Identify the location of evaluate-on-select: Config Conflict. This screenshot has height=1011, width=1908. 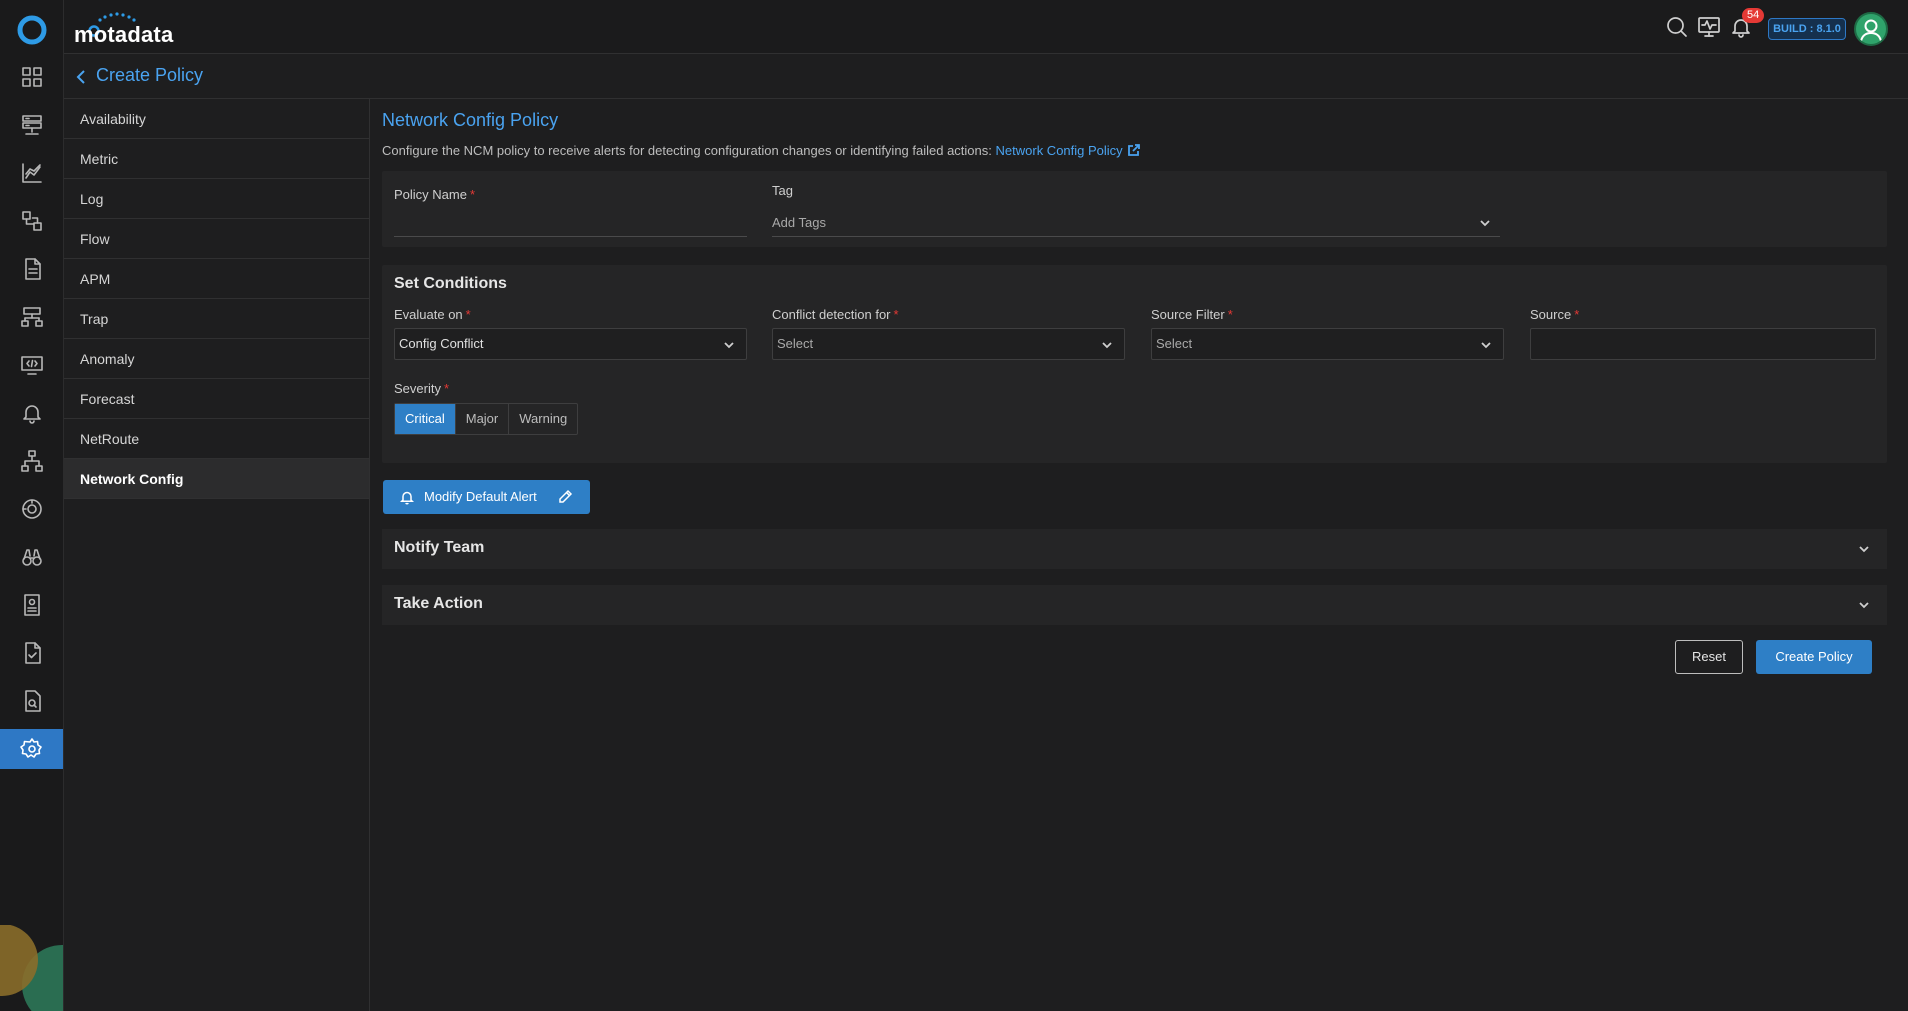
(570, 344).